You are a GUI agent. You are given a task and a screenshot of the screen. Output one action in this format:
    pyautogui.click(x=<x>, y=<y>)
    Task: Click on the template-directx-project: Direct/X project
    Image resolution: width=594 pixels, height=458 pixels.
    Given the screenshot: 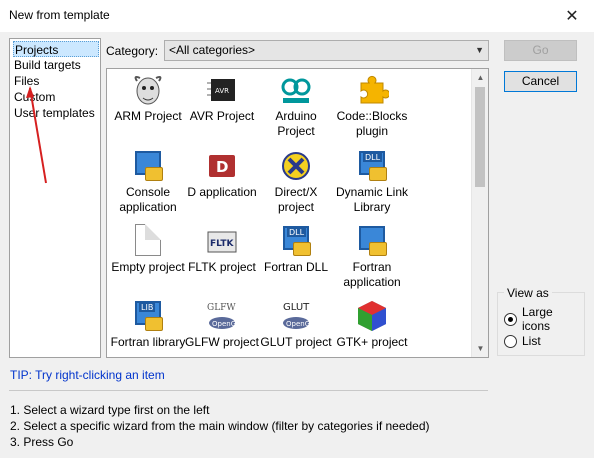 What is the action you would take?
    pyautogui.click(x=296, y=182)
    